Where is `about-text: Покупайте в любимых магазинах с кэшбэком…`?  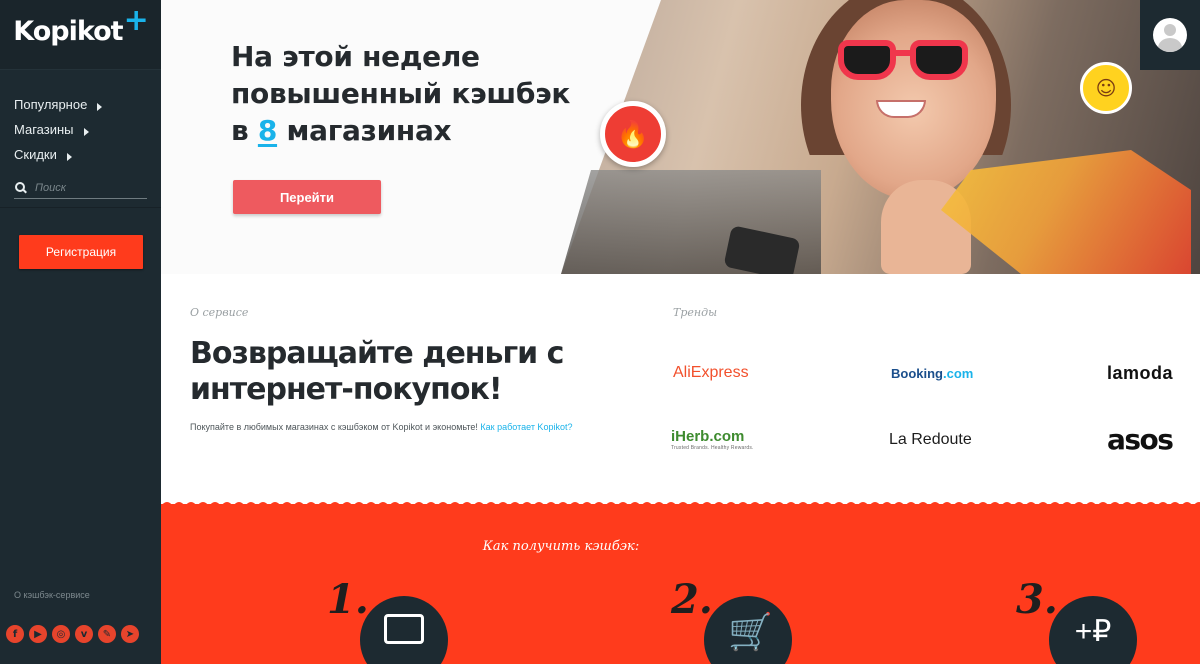 about-text: Покупайте в любимых магазинах с кэшбэком… is located at coordinates (381, 427).